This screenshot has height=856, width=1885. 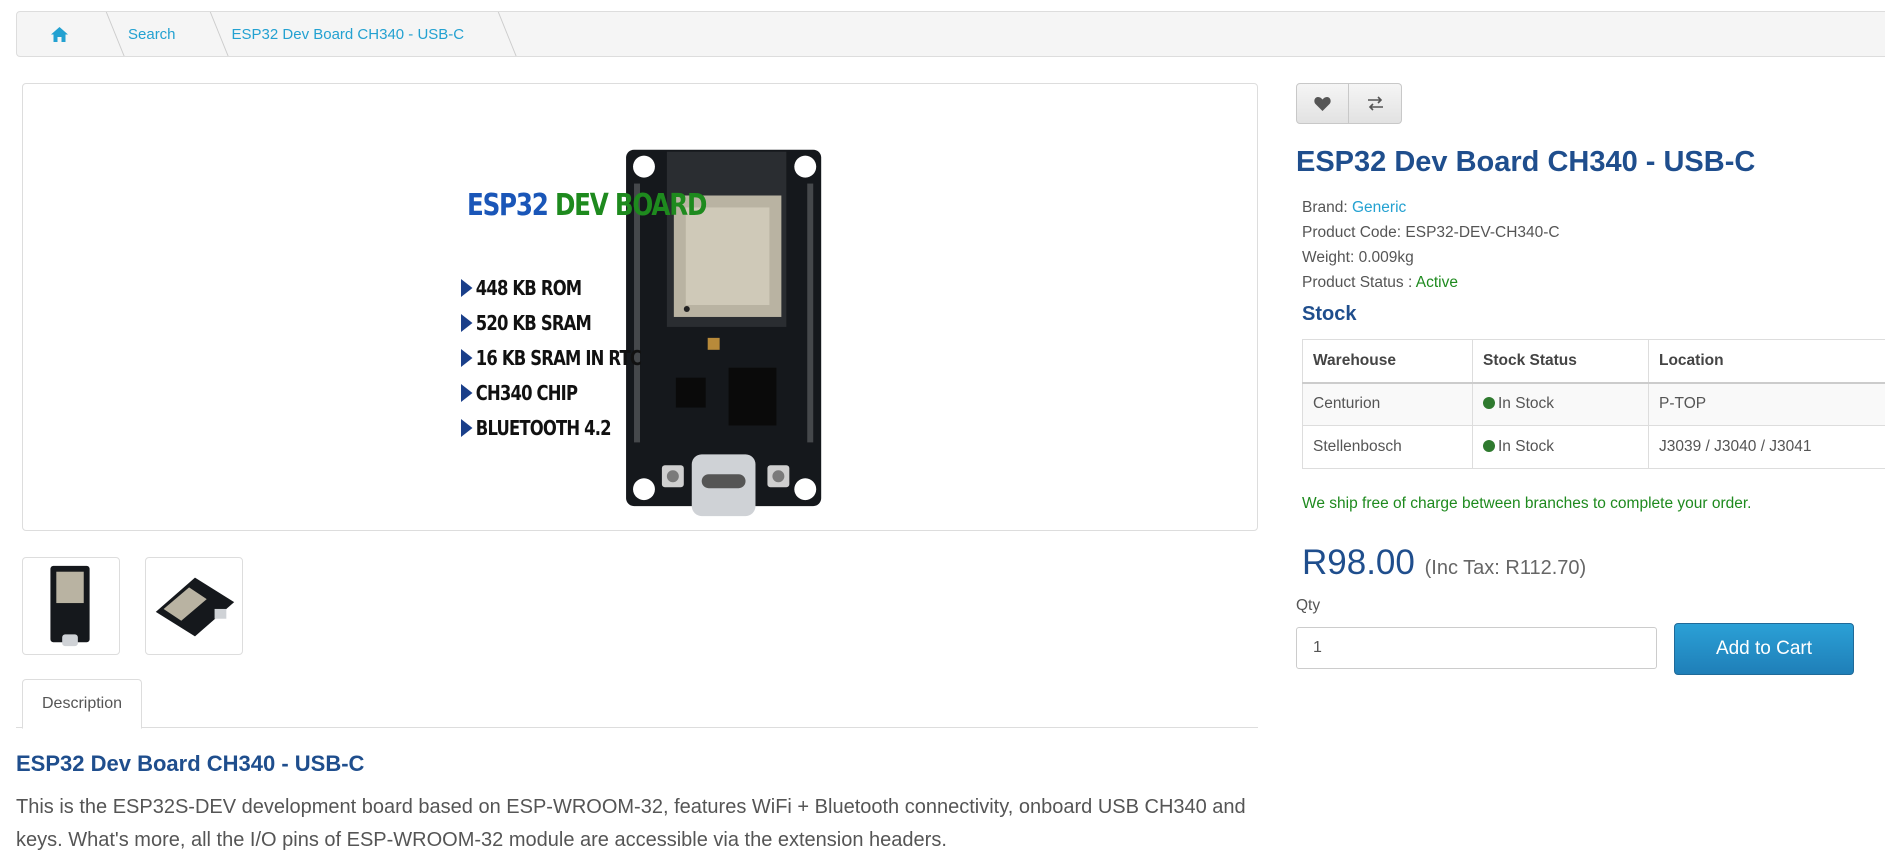 What do you see at coordinates (551, 392) in the screenshot?
I see `spec-item: CH340 CHIP` at bounding box center [551, 392].